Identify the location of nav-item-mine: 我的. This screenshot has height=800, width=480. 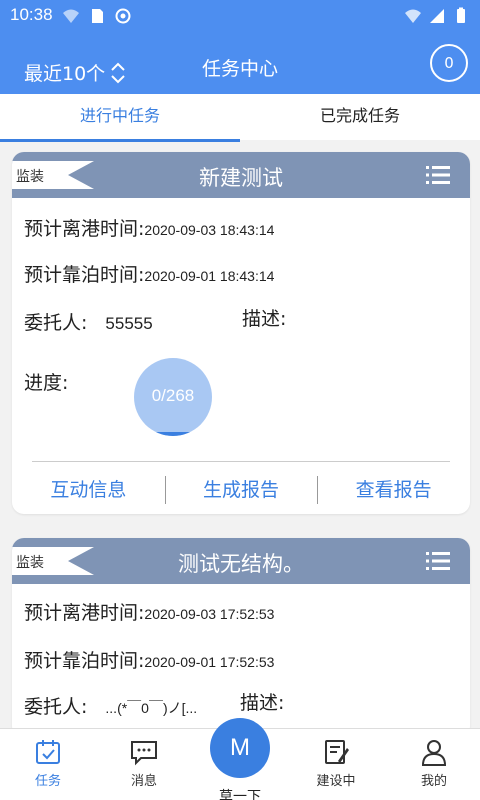
(434, 763).